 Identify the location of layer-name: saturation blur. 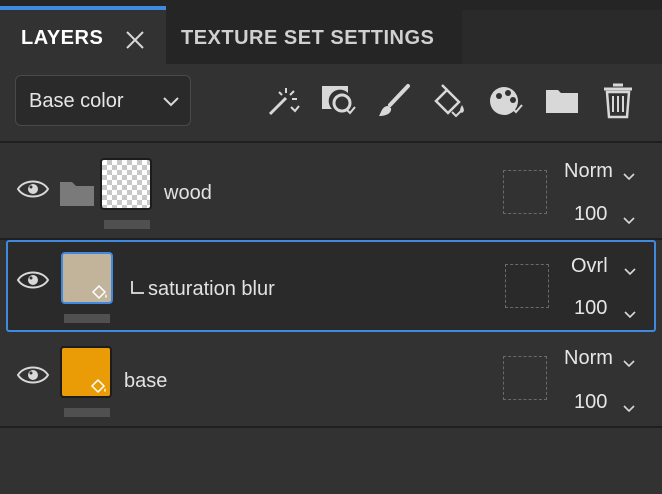
(211, 289).